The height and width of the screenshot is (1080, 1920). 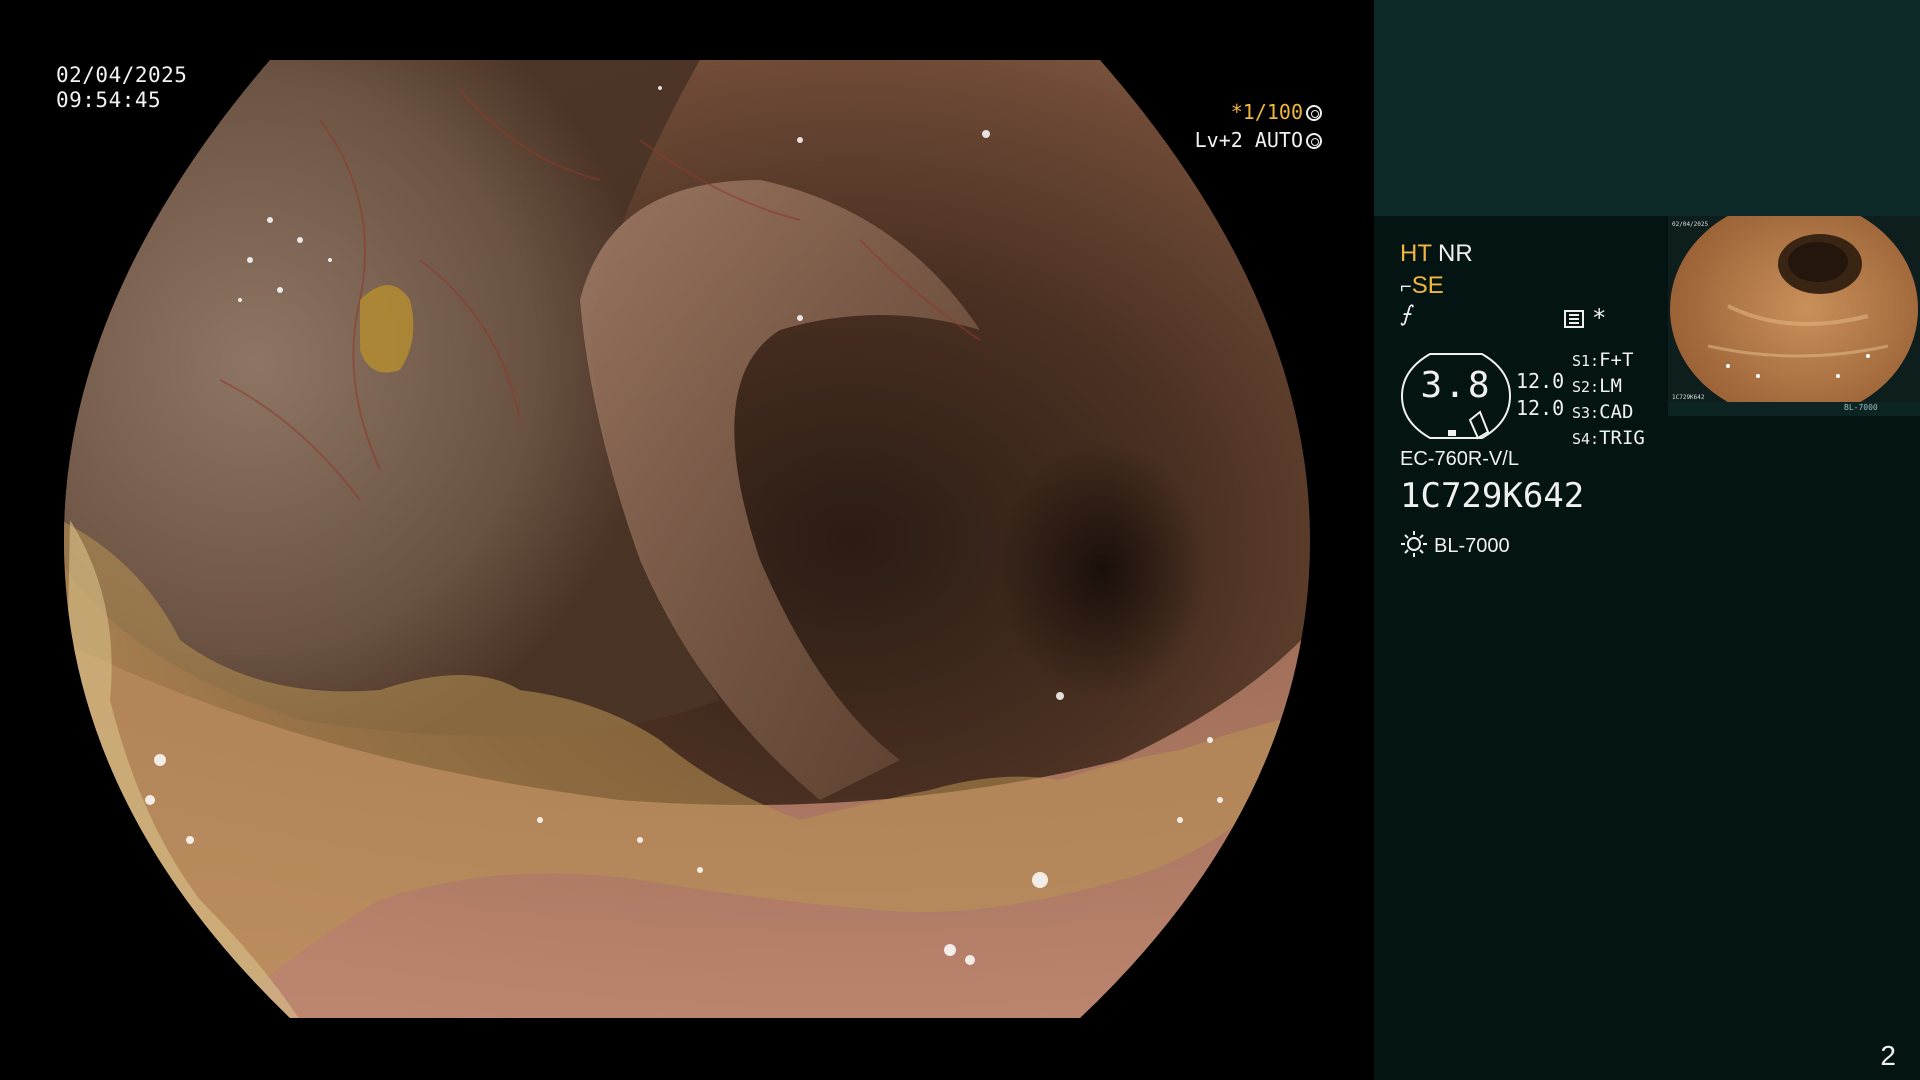 I want to click on switch-row: S1:F+T, so click(x=1603, y=360).